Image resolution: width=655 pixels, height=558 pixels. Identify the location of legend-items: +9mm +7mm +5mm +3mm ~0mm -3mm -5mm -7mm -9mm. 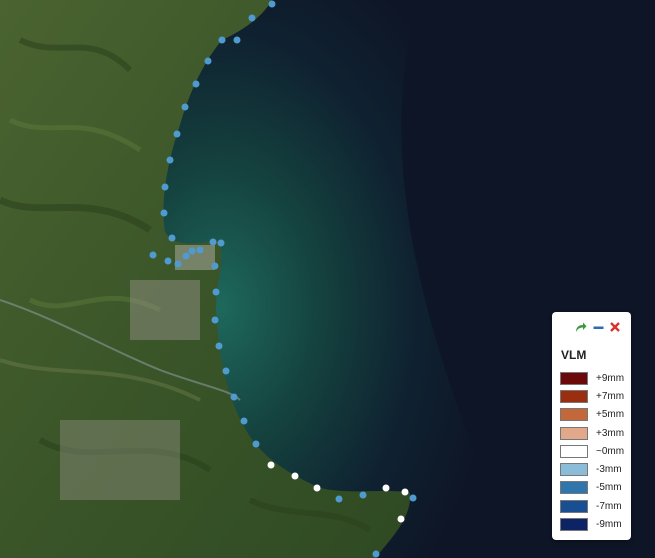
(592, 451).